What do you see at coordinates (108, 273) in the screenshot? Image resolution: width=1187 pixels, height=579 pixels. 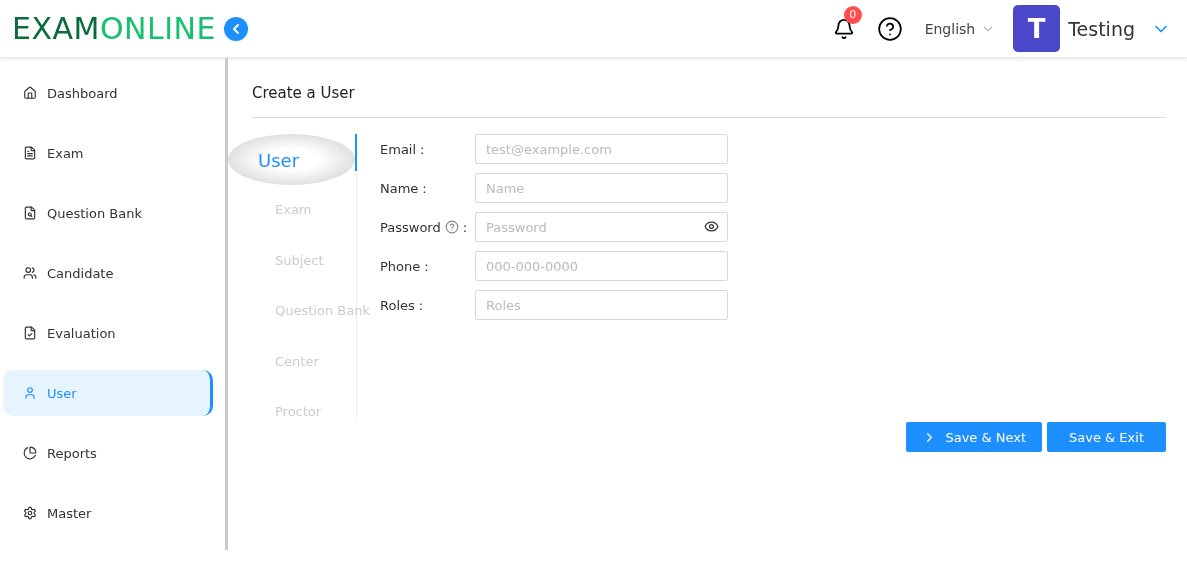 I see `sidebar-item: Candidate` at bounding box center [108, 273].